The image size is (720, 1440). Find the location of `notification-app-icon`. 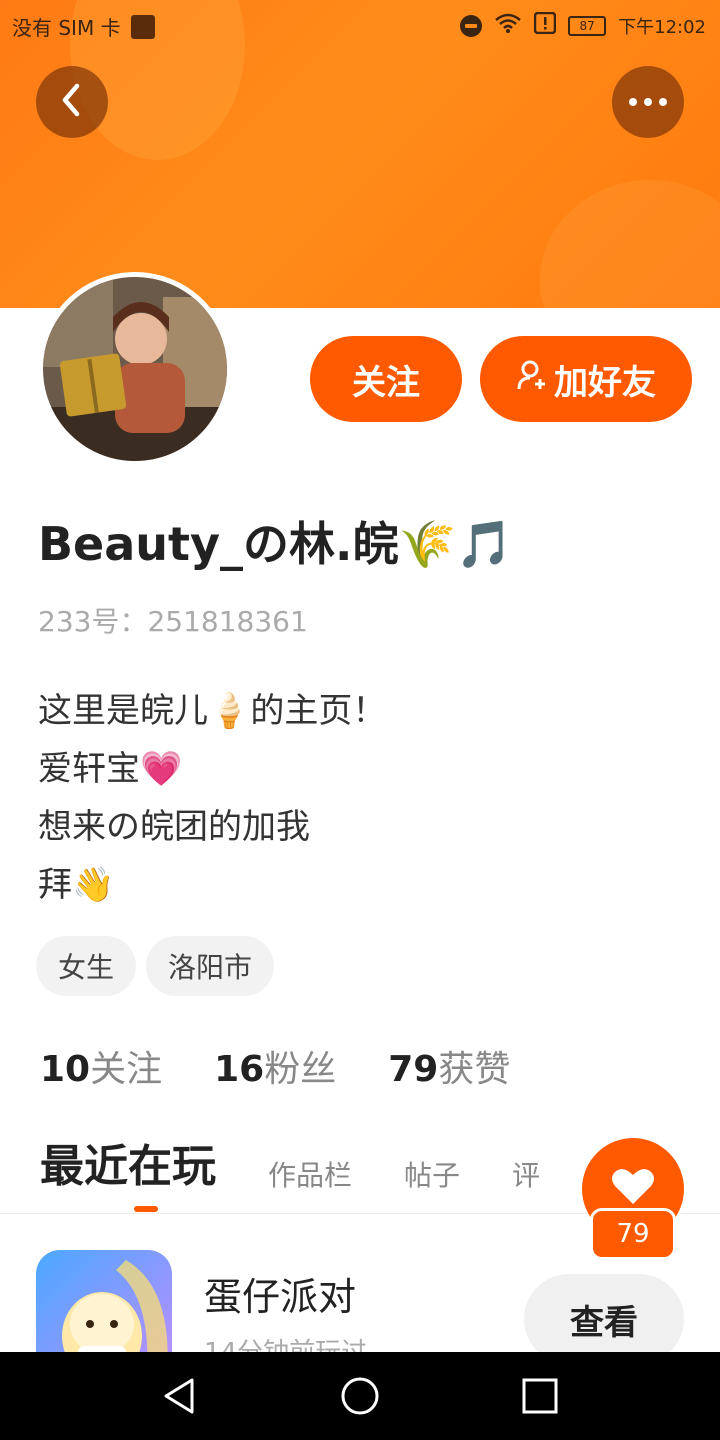

notification-app-icon is located at coordinates (142, 26).